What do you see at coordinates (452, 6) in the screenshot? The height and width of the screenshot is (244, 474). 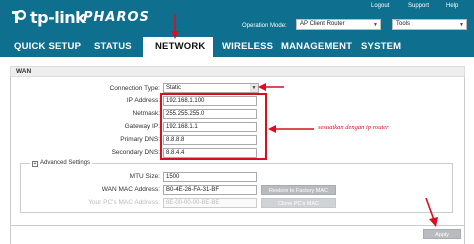 I see `help-link: Help` at bounding box center [452, 6].